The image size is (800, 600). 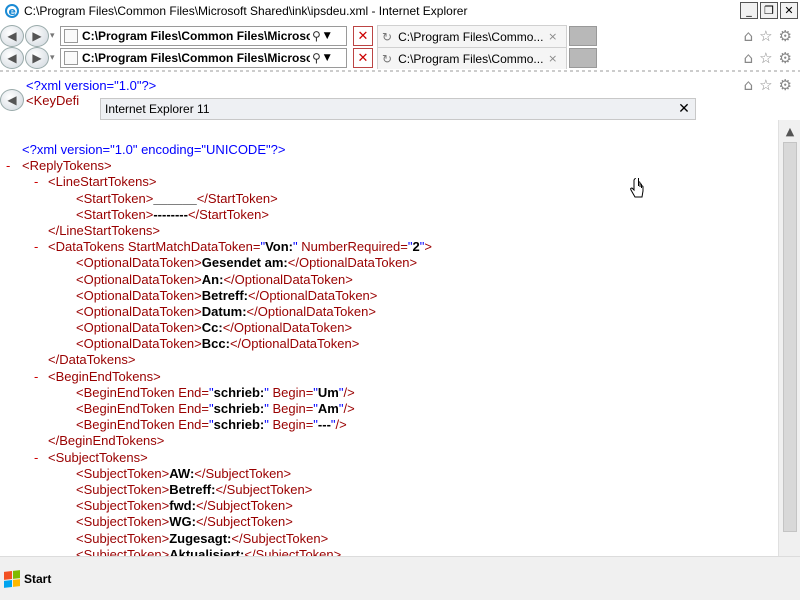 I want to click on xml-close-tag: </BeginEndTokens>, so click(x=106, y=441).